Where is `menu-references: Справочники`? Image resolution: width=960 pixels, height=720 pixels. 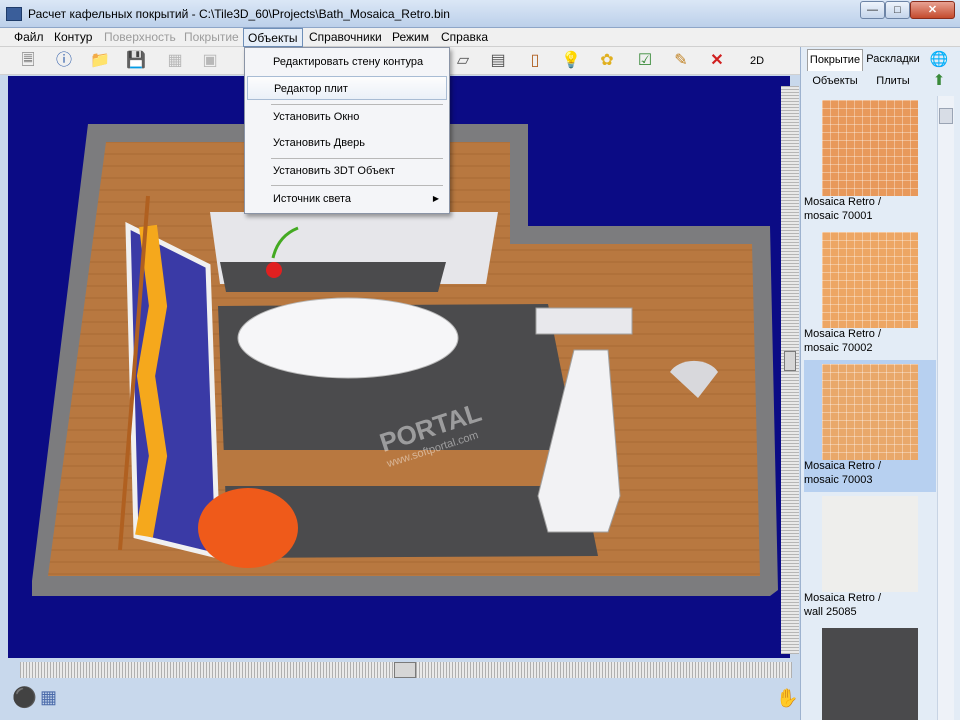 menu-references: Справочники is located at coordinates (345, 37).